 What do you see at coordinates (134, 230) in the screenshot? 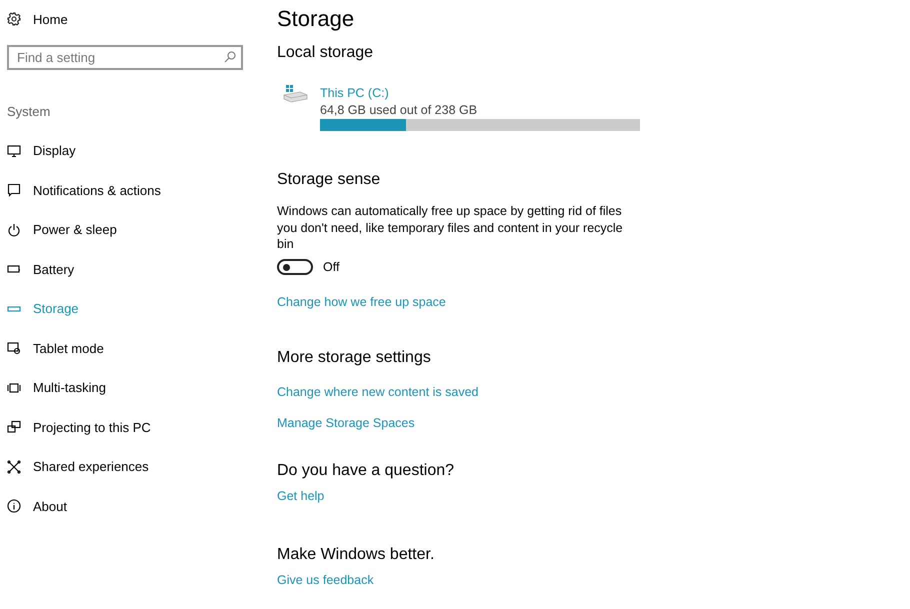
I see `sidebar-item: Power & sleep` at bounding box center [134, 230].